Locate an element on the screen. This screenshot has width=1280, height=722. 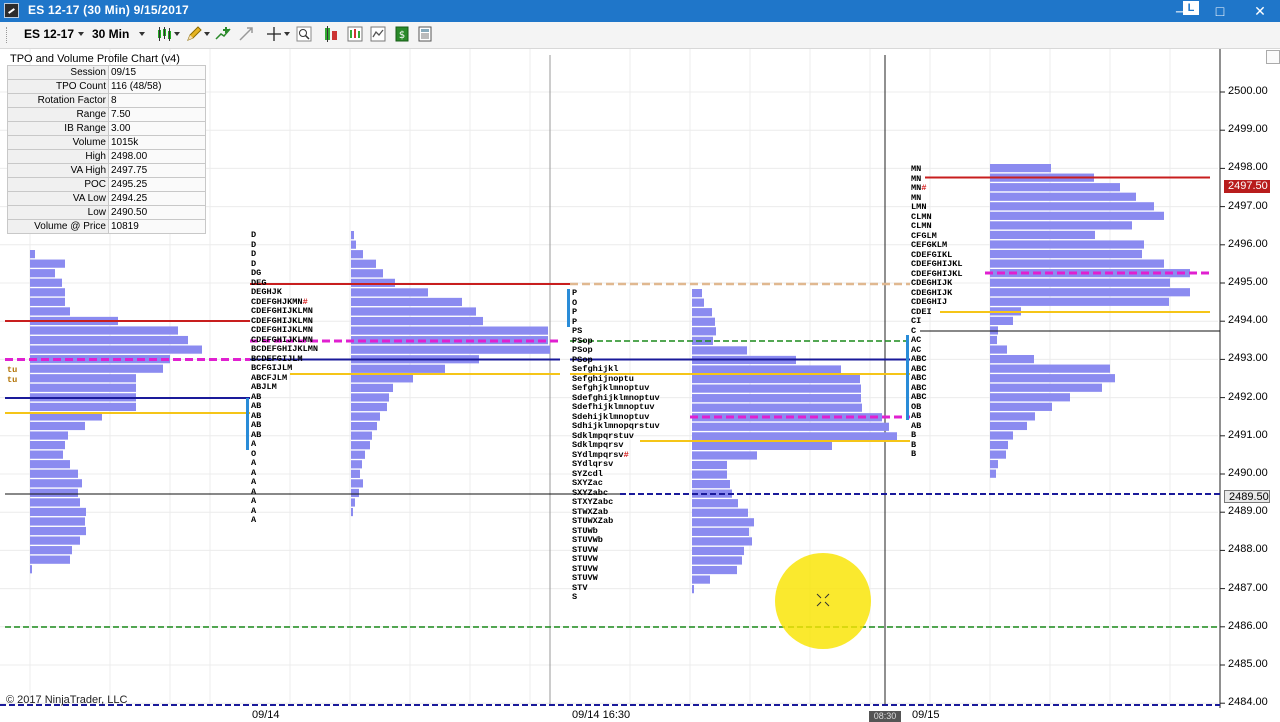
window-linking-icon is located at coordinates (425, 34).